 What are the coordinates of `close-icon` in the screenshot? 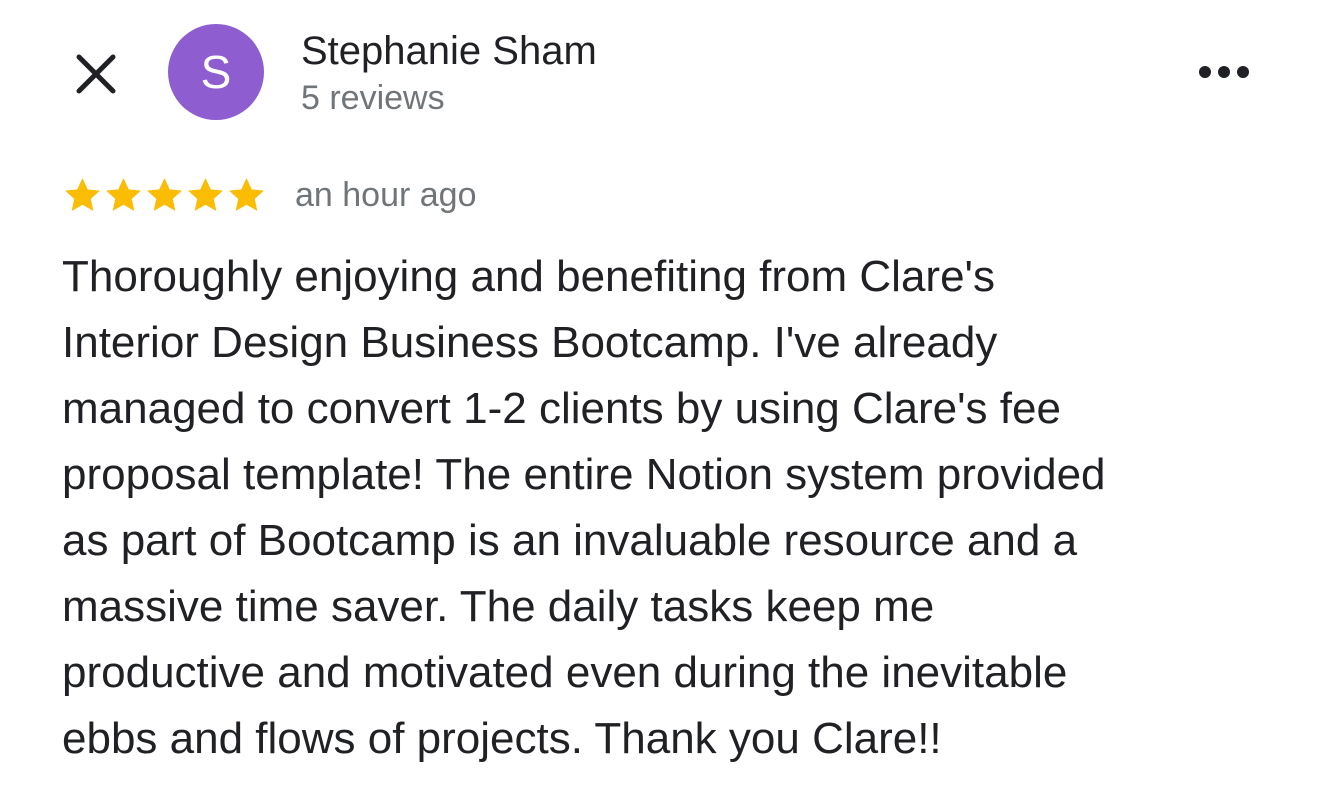 It's located at (96, 74).